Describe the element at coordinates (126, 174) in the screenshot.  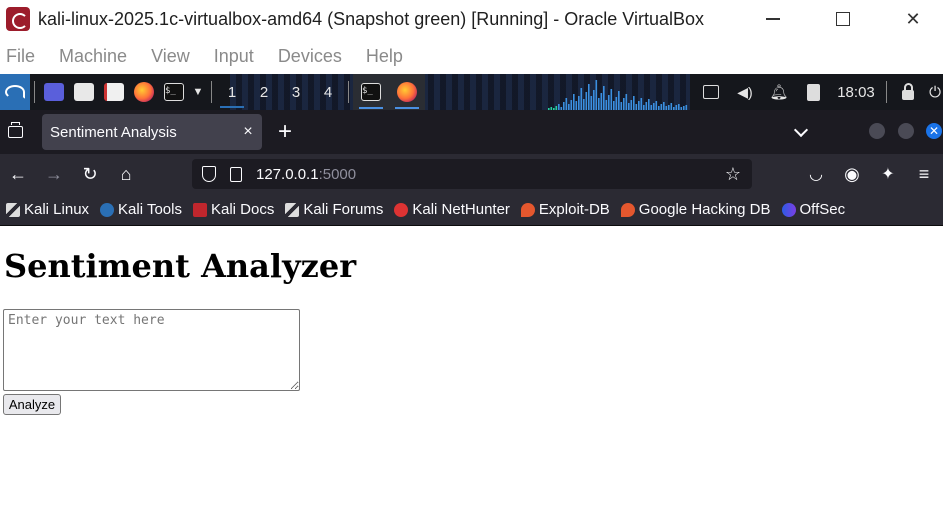
I see `home-button: ⌂` at that location.